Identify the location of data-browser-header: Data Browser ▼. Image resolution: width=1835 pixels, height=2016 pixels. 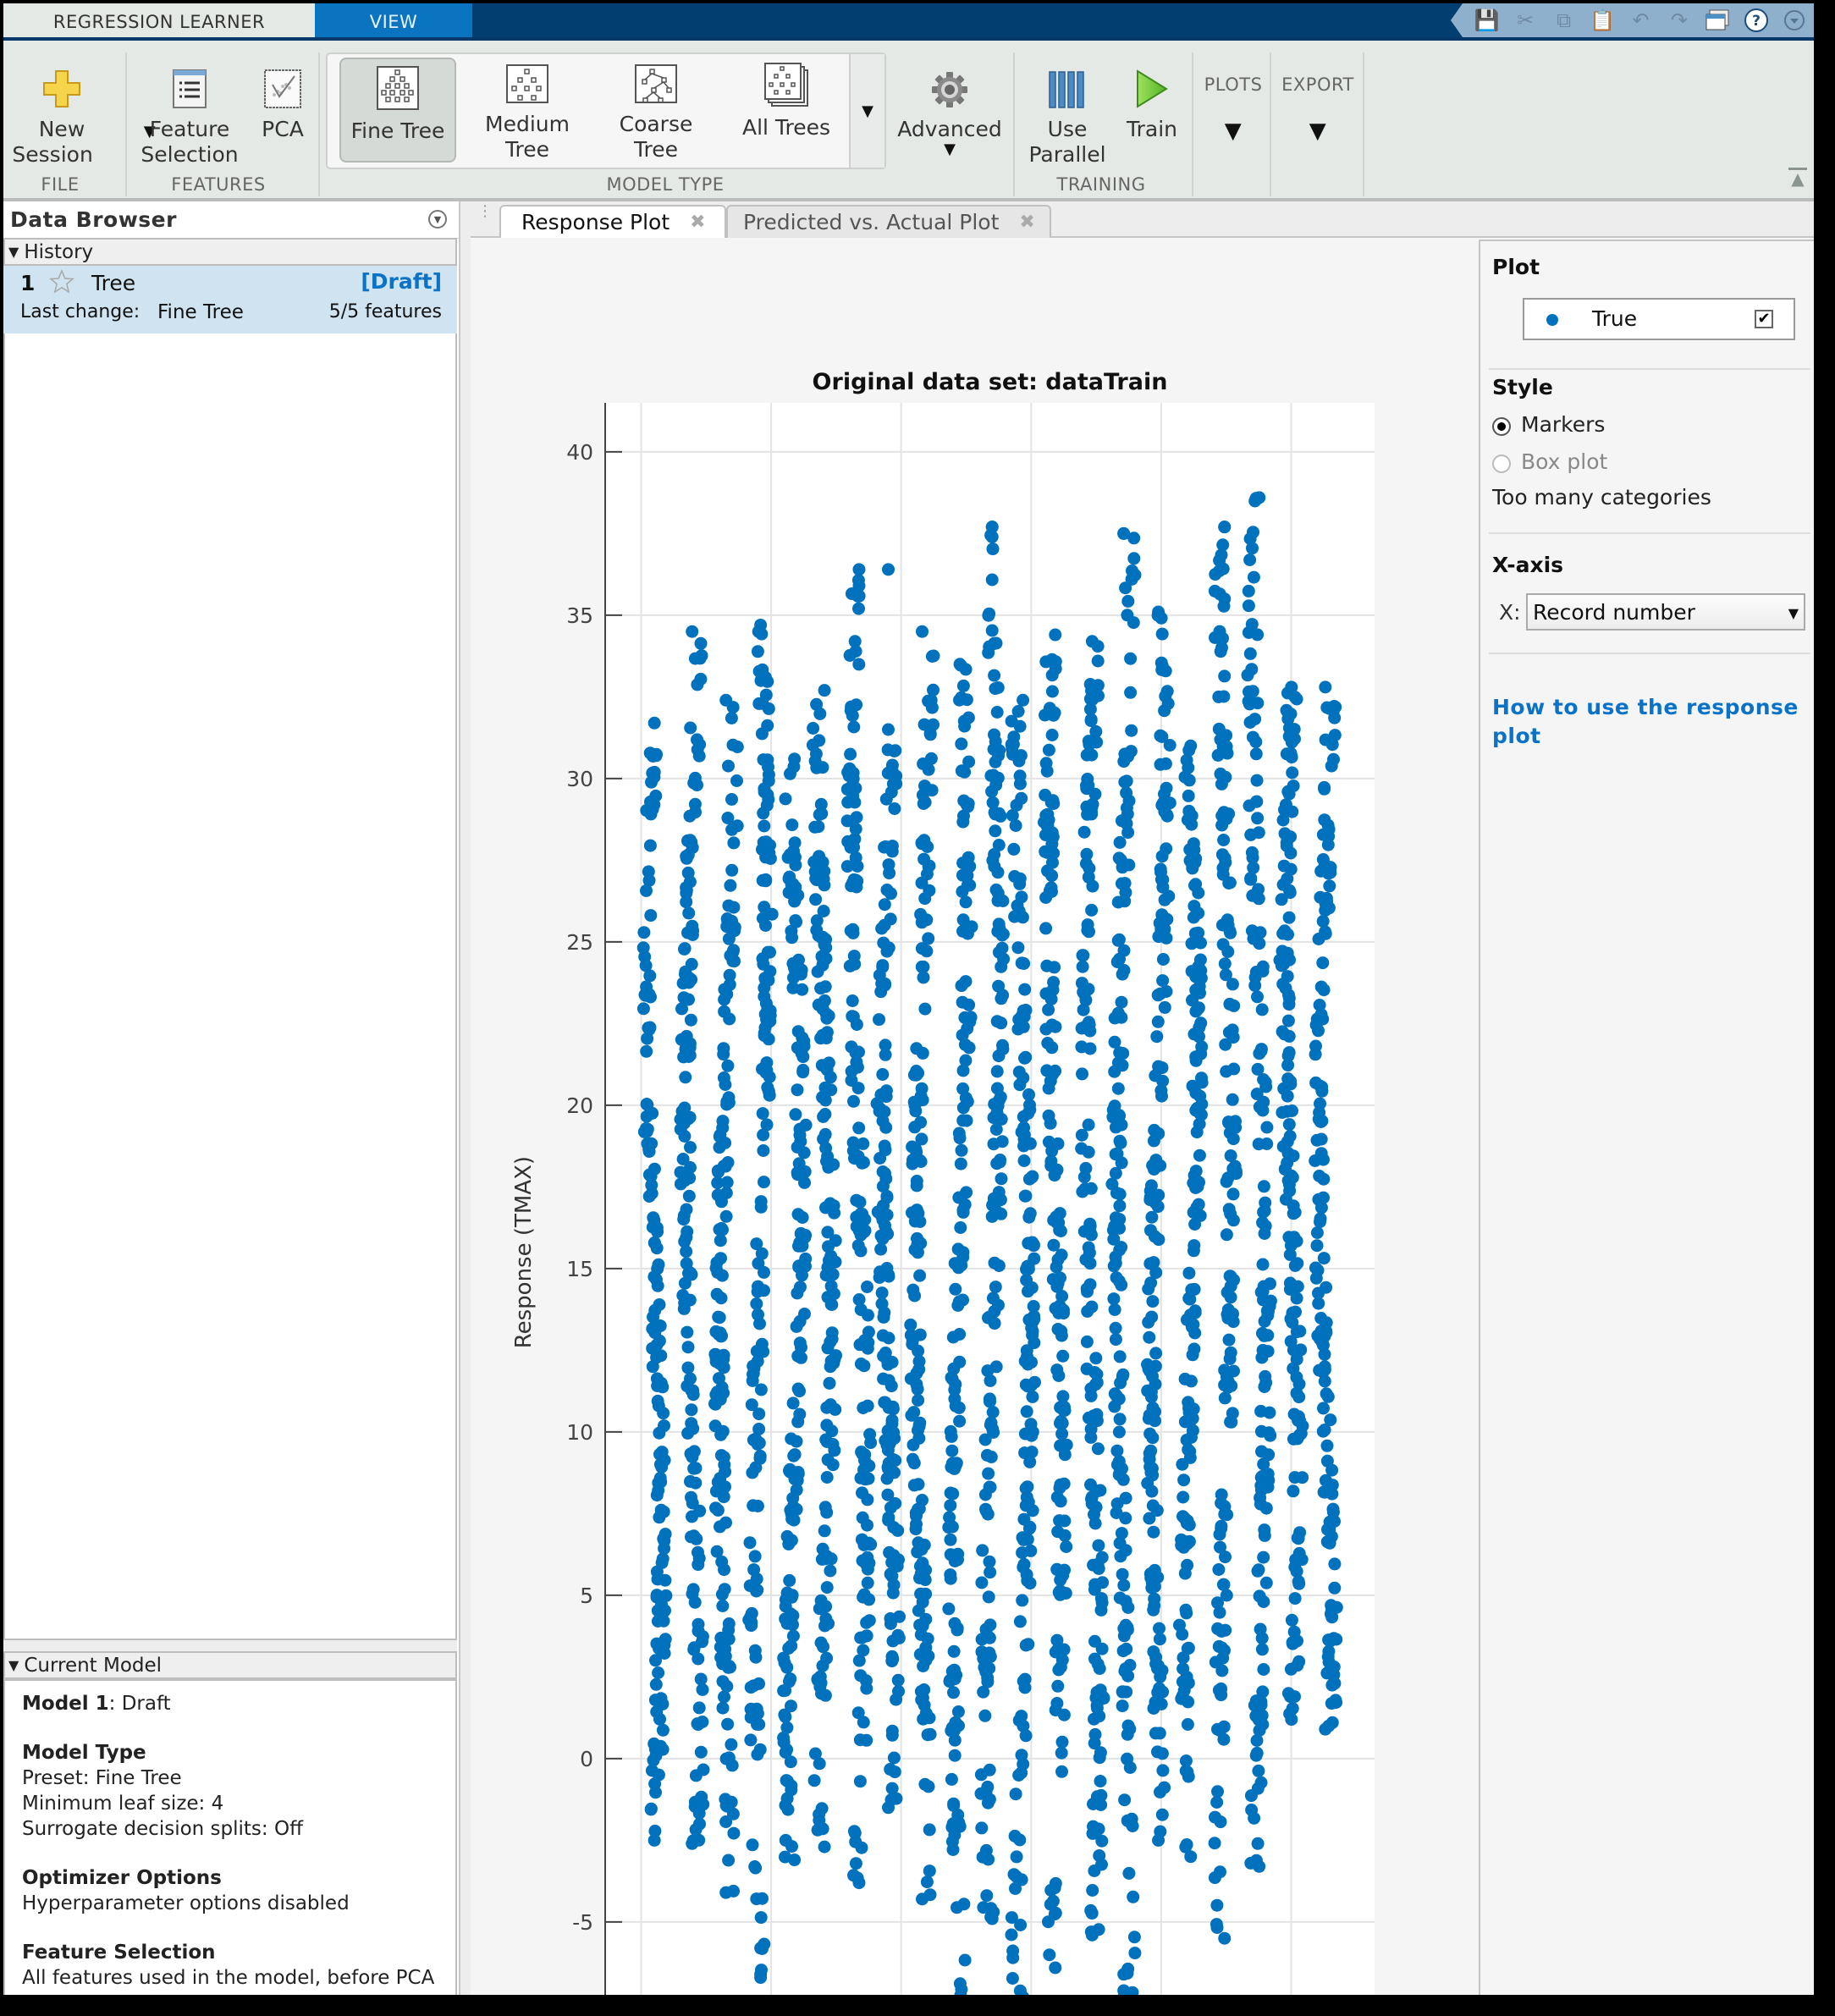
(231, 220).